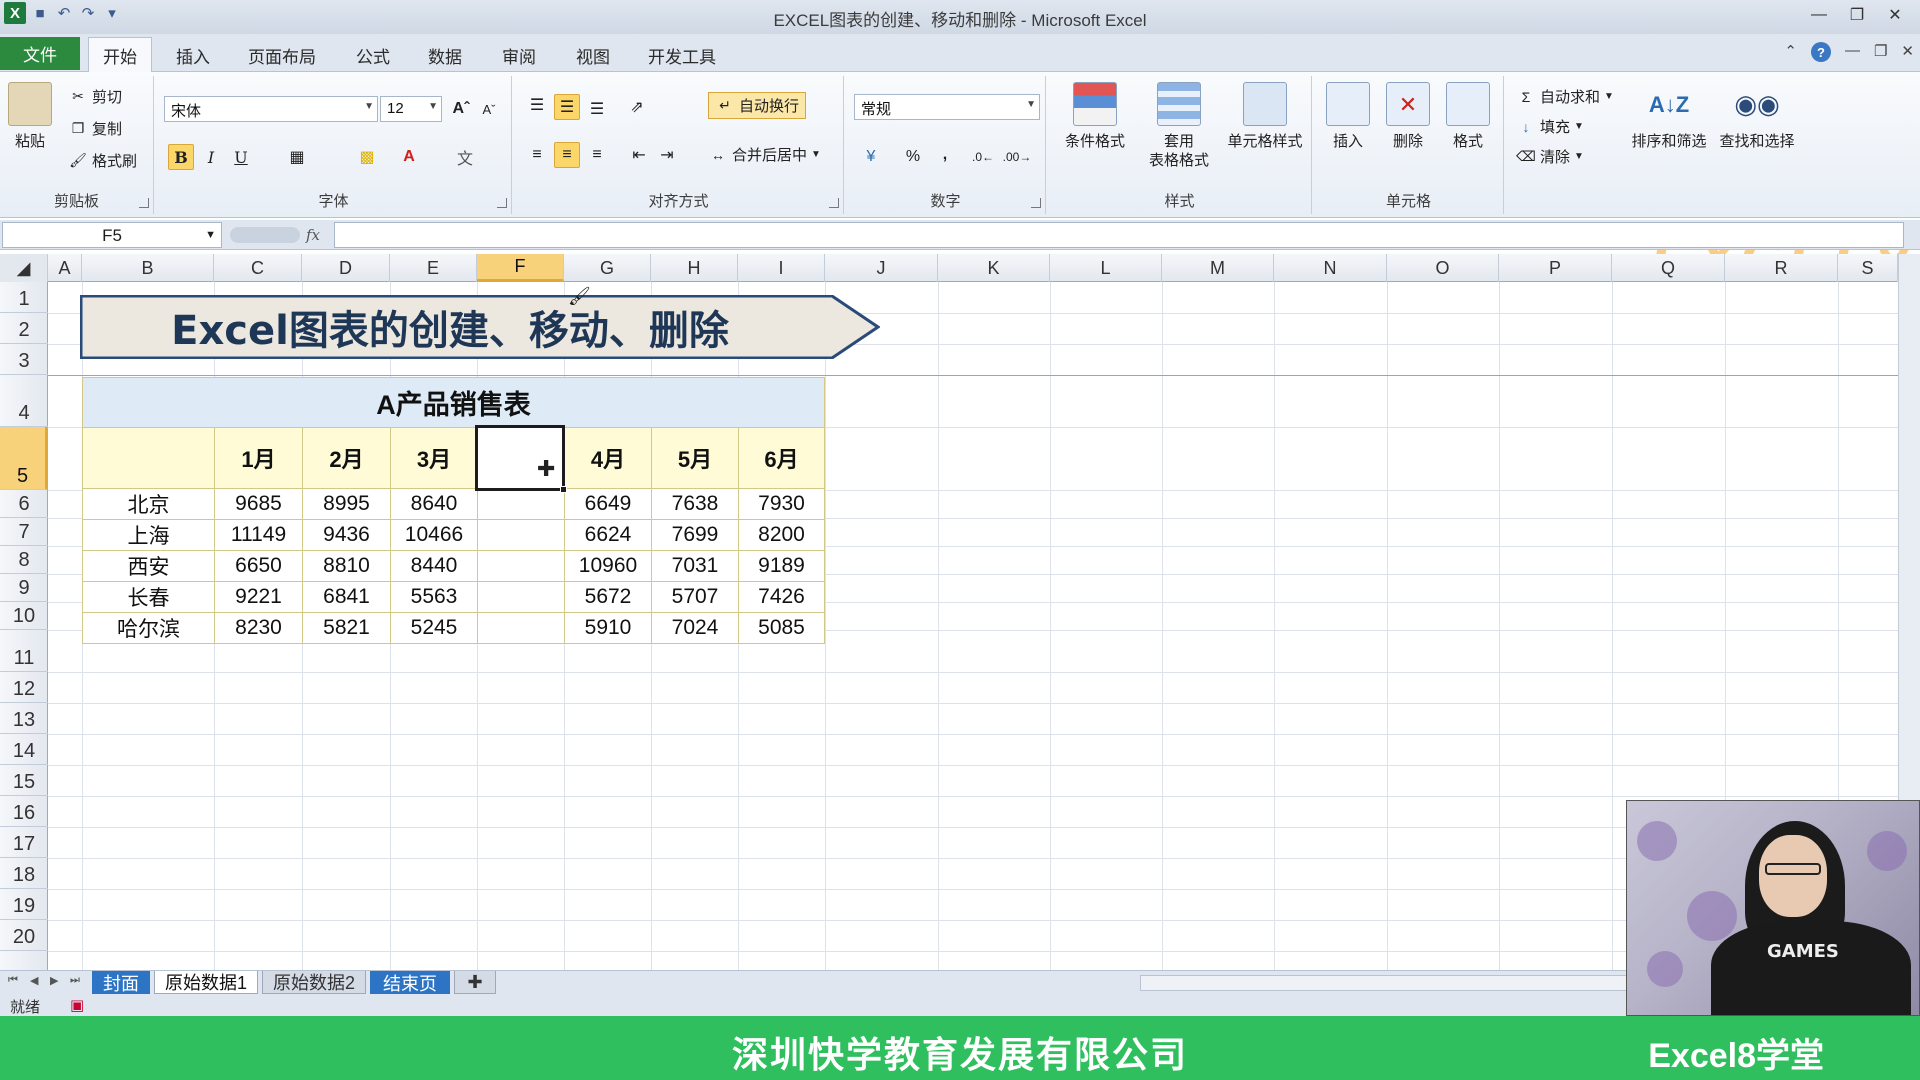 Image resolution: width=1920 pixels, height=1080 pixels. Describe the element at coordinates (1781, 268) in the screenshot. I see `column-header: R` at that location.